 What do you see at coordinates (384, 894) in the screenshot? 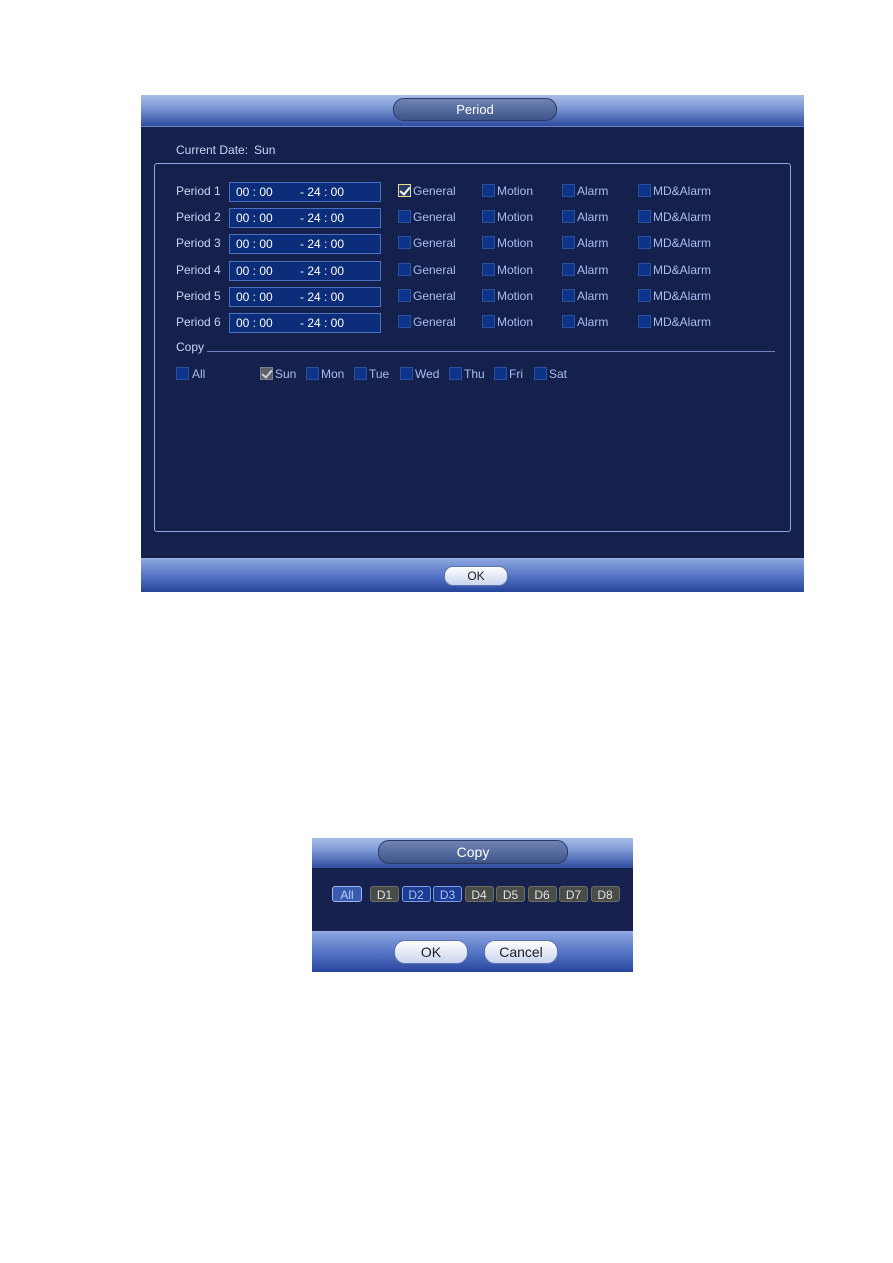
I see `channel-button-d1: D1` at bounding box center [384, 894].